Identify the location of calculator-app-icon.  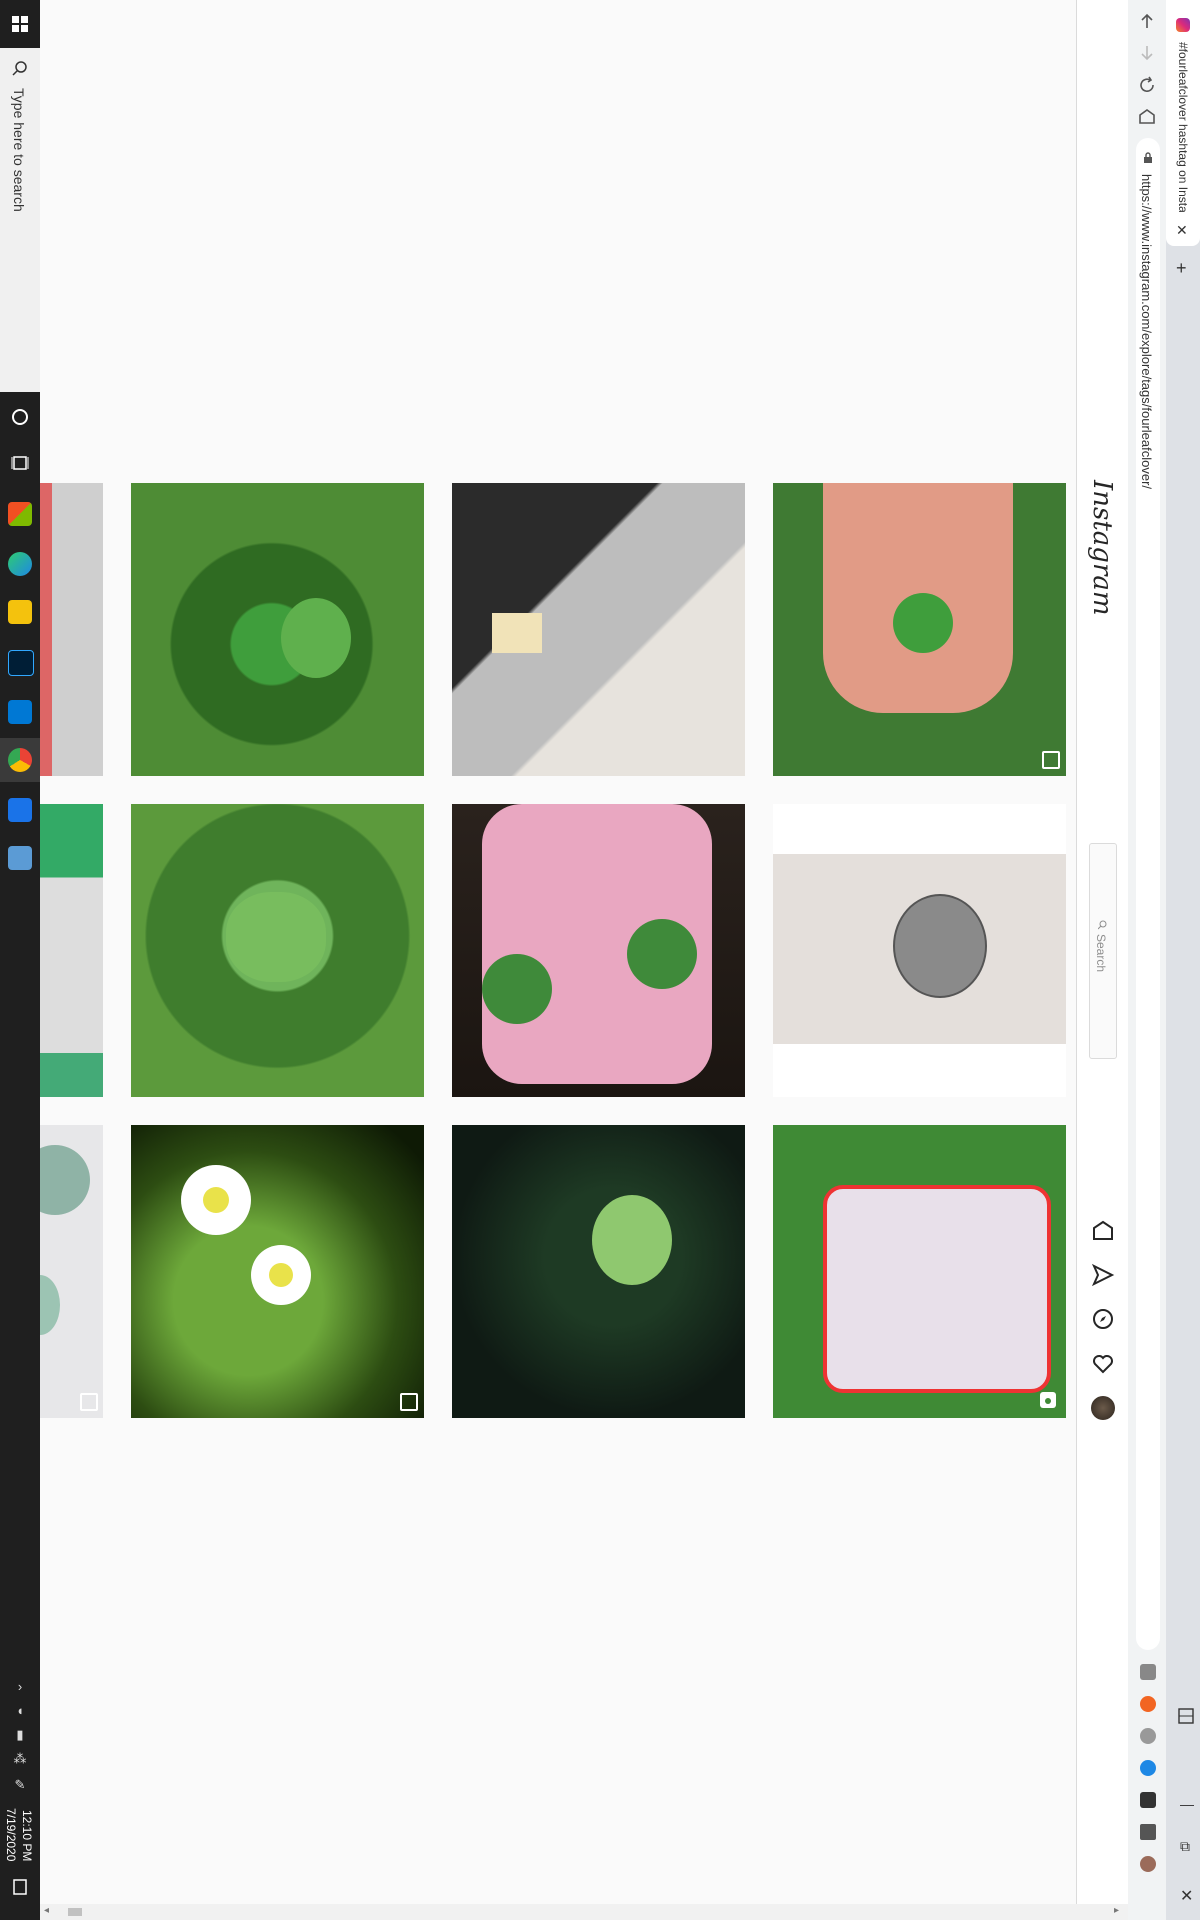
(20, 858).